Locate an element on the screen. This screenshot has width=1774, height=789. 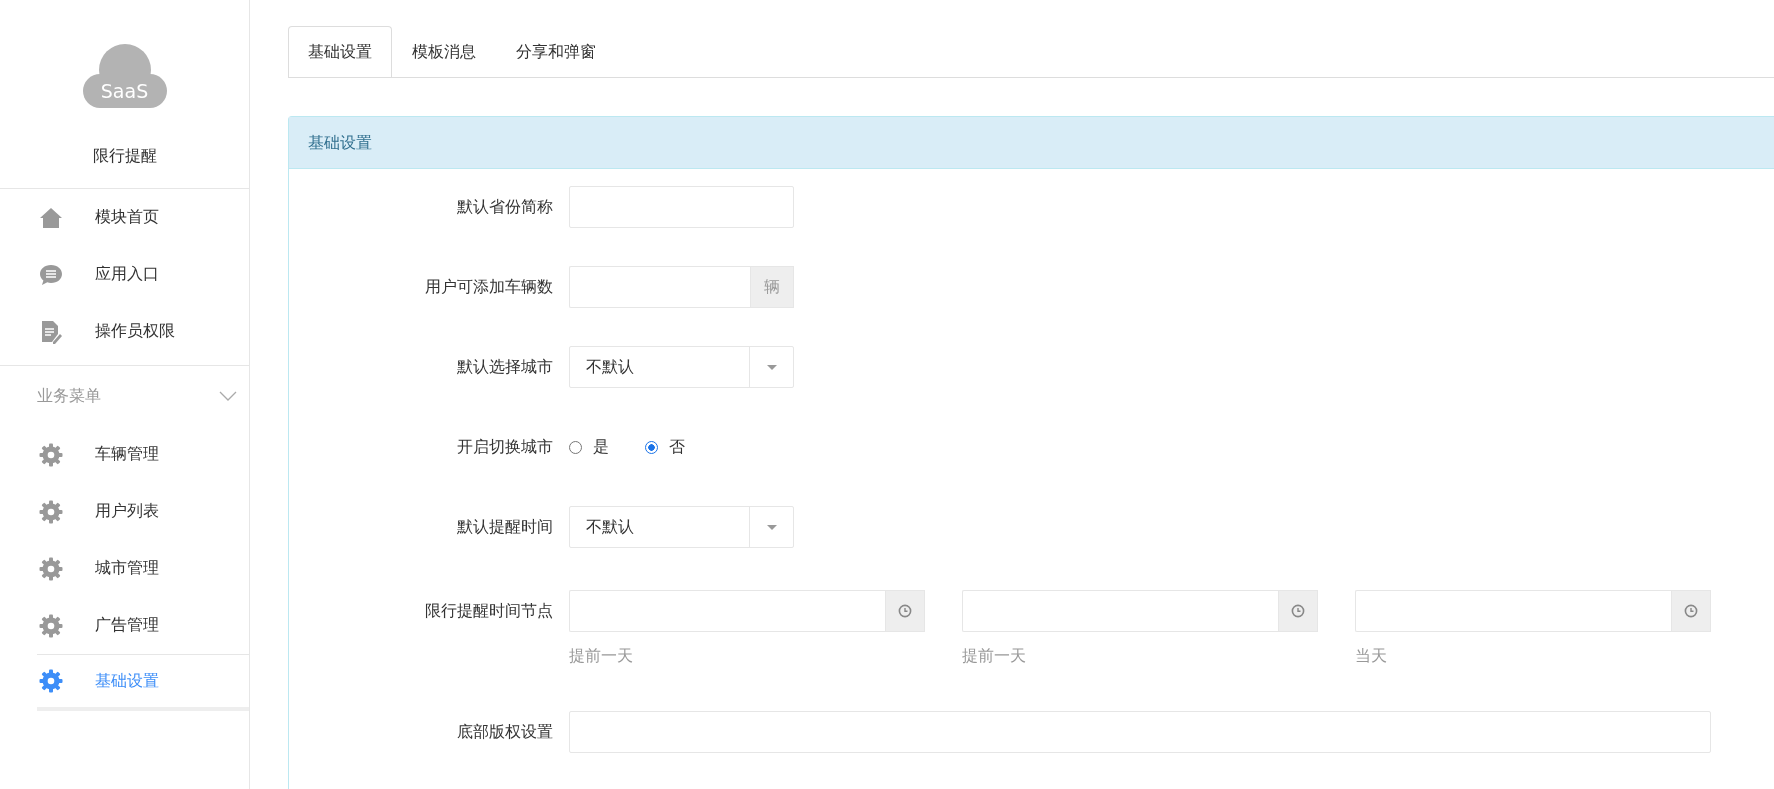
radio-button is located at coordinates (651, 447).